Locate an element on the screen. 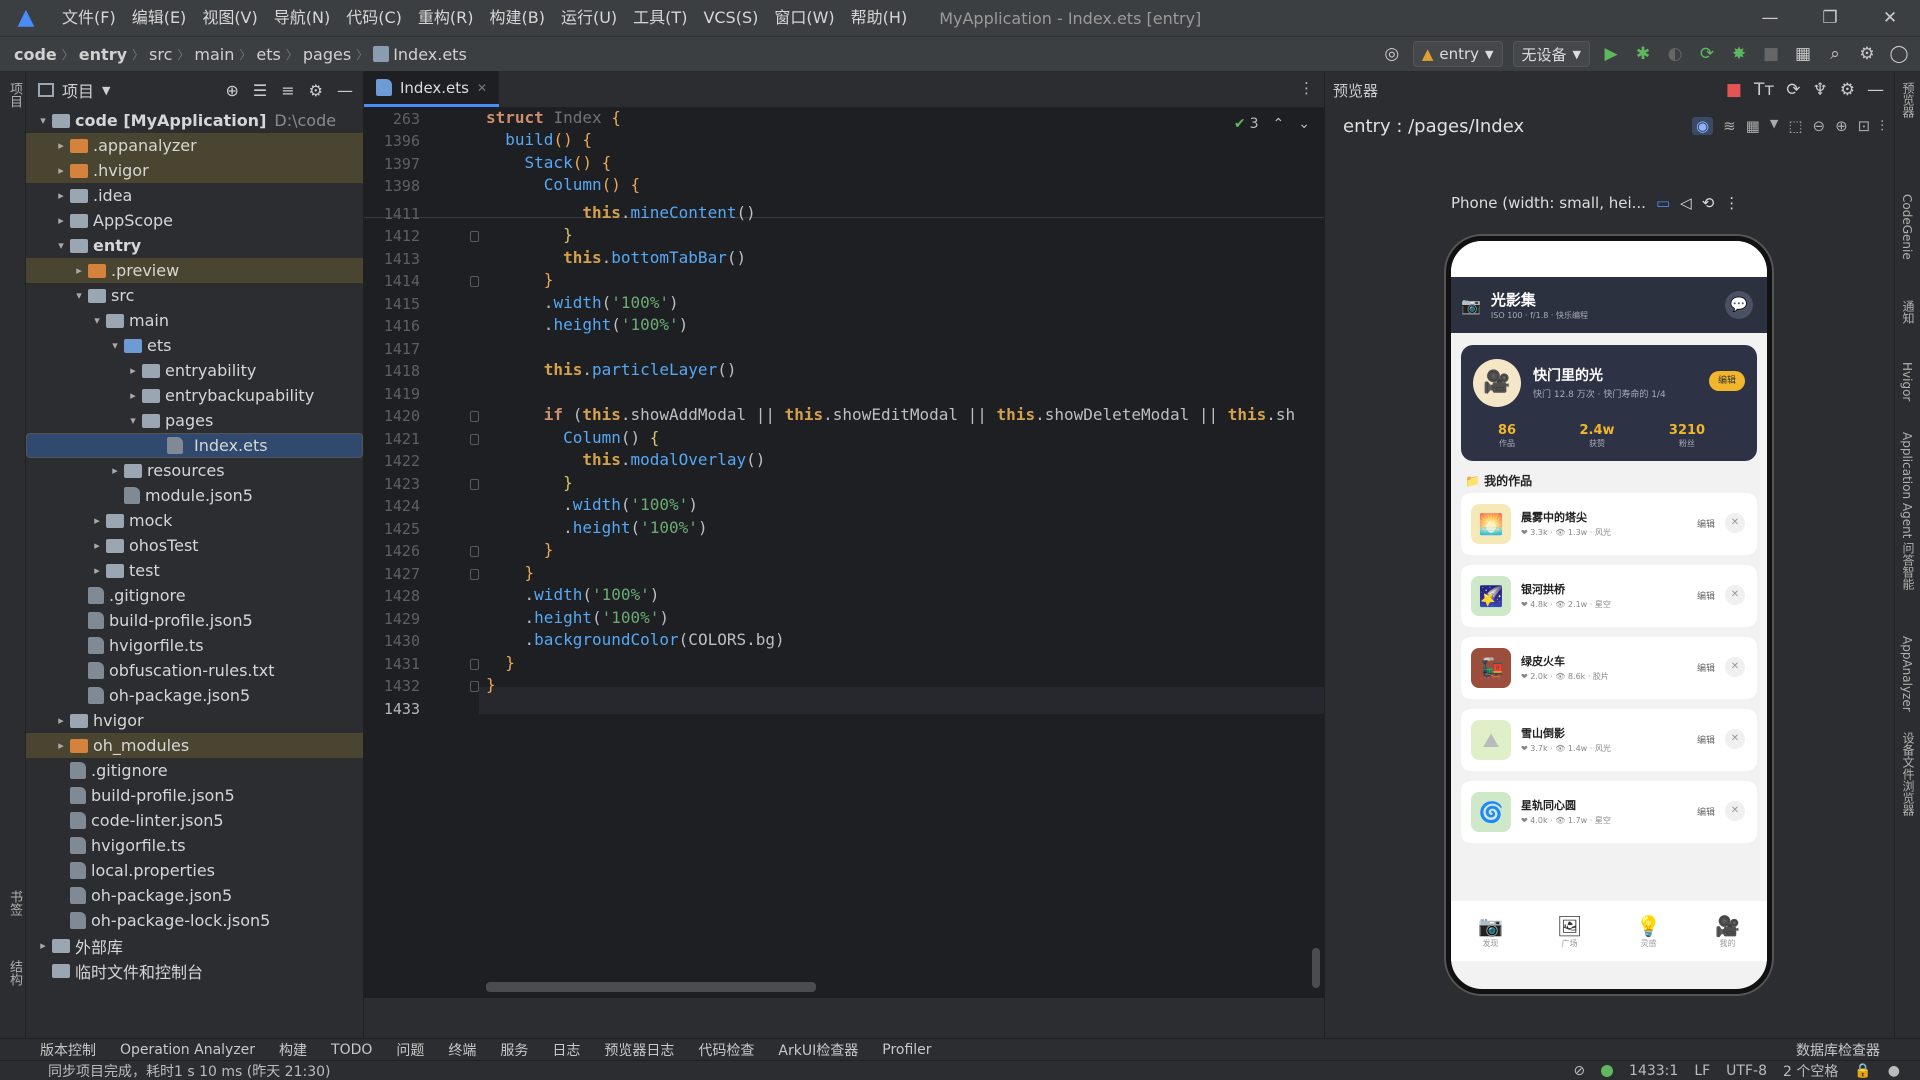  menu-item: 工具(T) is located at coordinates (660, 18).